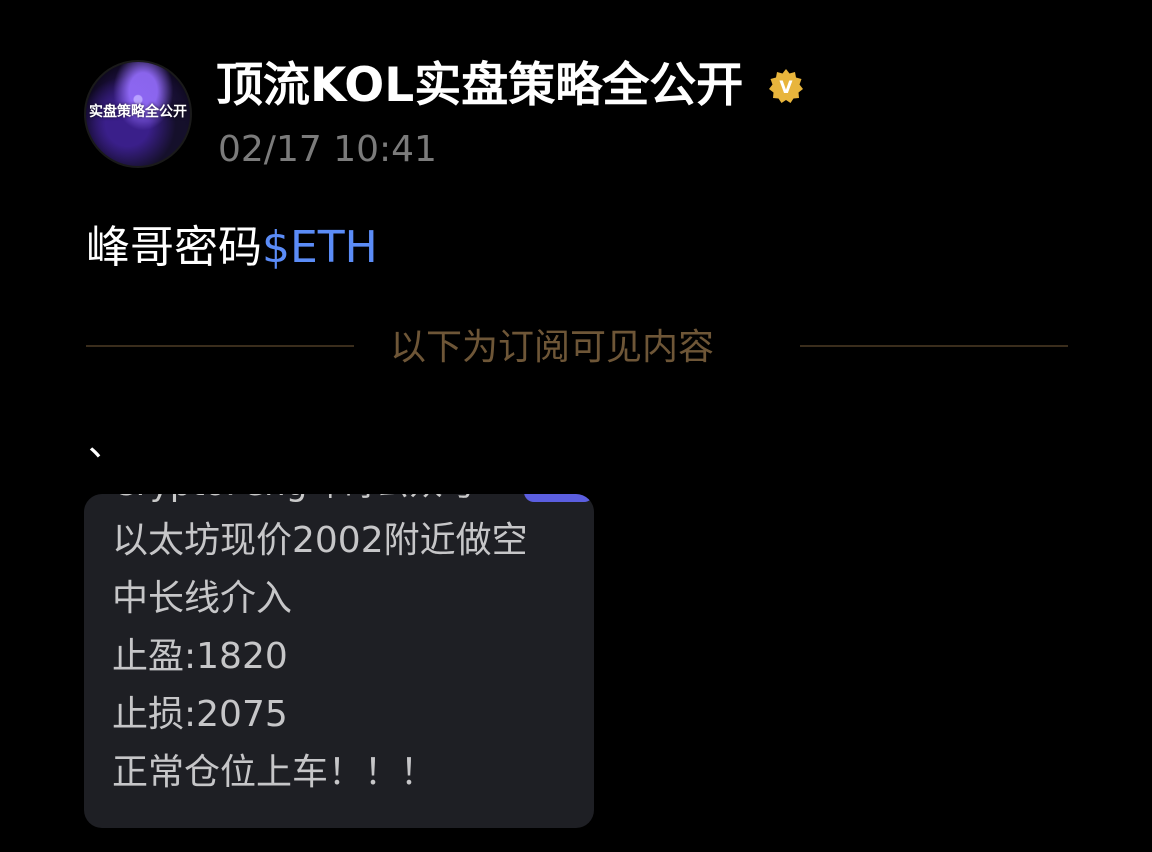 This screenshot has width=1152, height=852. What do you see at coordinates (479, 86) in the screenshot?
I see `account-name: 顶流KOL实盘策略全公开` at bounding box center [479, 86].